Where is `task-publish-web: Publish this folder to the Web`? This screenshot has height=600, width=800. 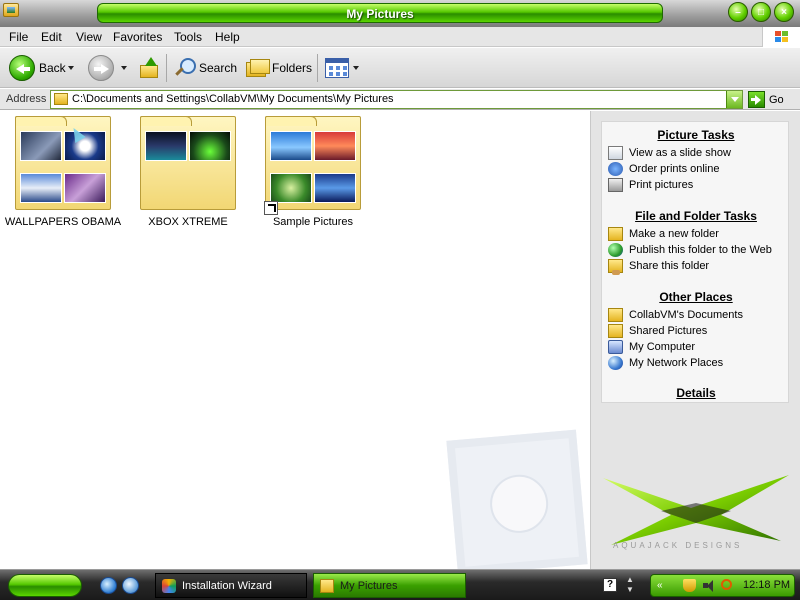 task-publish-web: Publish this folder to the Web is located at coordinates (690, 250).